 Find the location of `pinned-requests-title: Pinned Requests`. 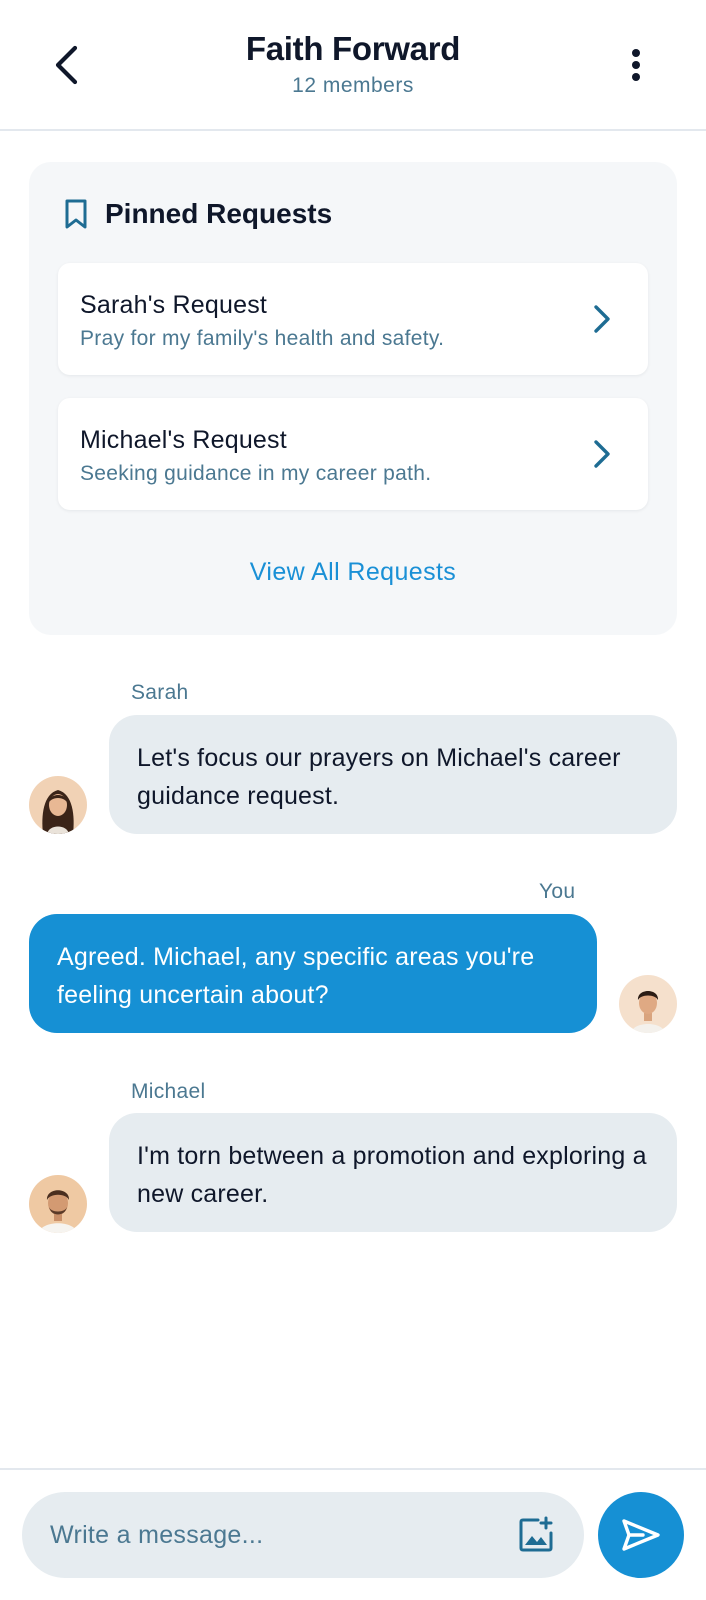

pinned-requests-title: Pinned Requests is located at coordinates (219, 213).